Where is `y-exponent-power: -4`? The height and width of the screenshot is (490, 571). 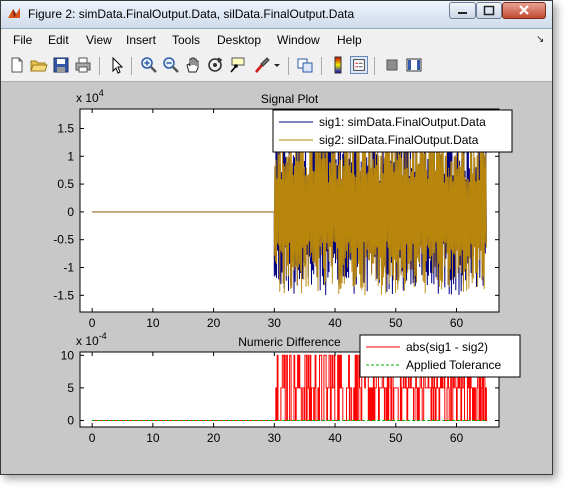
y-exponent-power: -4 is located at coordinates (103, 336).